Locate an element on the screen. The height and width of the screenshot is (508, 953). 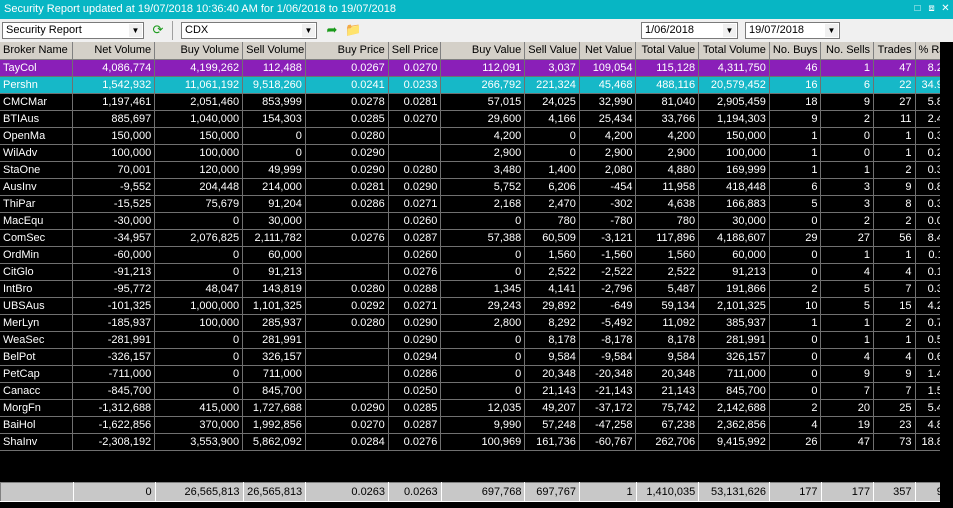
column-header: Net Volume is located at coordinates (114, 51).